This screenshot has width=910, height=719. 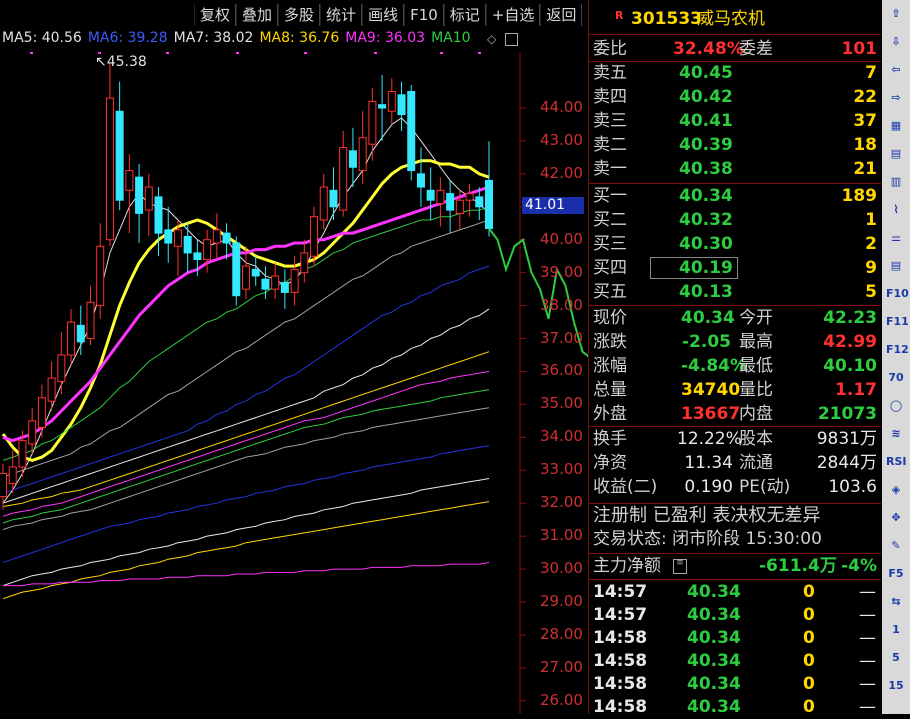 What do you see at coordinates (610, 292) in the screenshot?
I see `book-level-label: 买五` at bounding box center [610, 292].